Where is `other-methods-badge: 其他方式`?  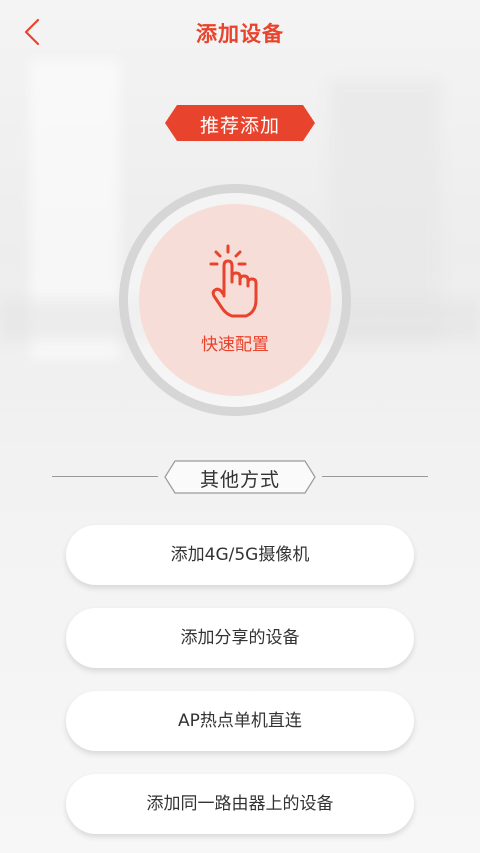
other-methods-badge: 其他方式 is located at coordinates (240, 477).